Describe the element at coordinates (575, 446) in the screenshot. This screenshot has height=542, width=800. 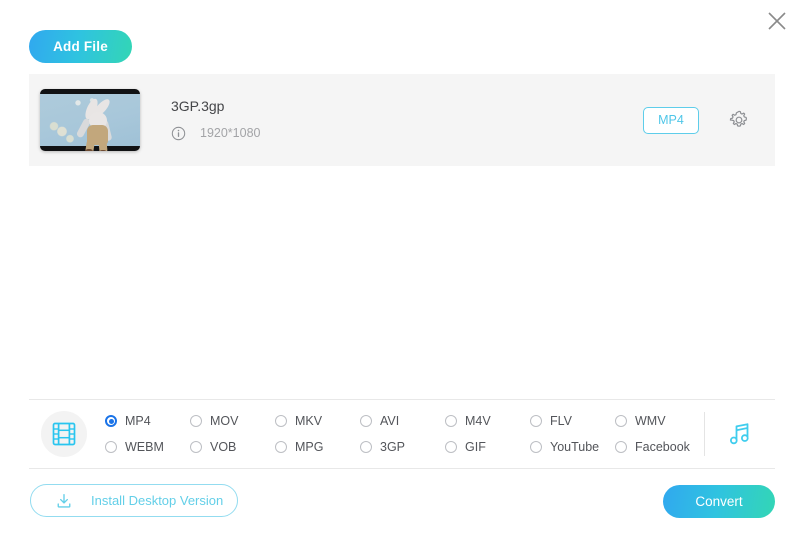
I see `format-option-label: YouTube` at that location.